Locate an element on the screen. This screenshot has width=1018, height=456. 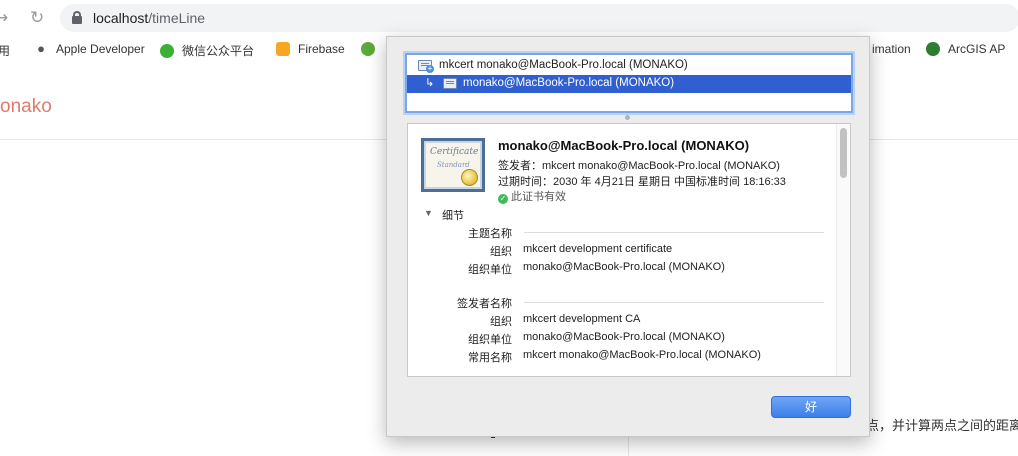
expiry-line: 过期时间：2030 年 4月21日 星期日 中国标准时间 18:16:33 is located at coordinates (642, 182).